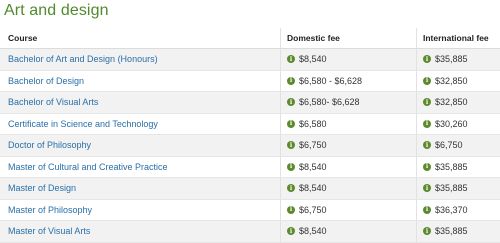 This screenshot has height=243, width=500. Describe the element at coordinates (83, 124) in the screenshot. I see `course-link: Certificate in Science and Technology` at that location.